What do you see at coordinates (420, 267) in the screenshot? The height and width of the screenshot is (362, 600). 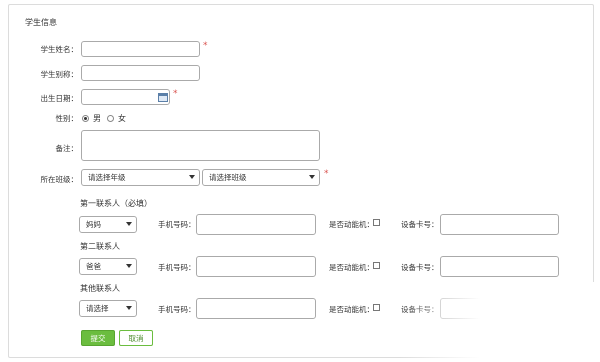 I see `second-contact-card-label: 设备卡号：` at bounding box center [420, 267].